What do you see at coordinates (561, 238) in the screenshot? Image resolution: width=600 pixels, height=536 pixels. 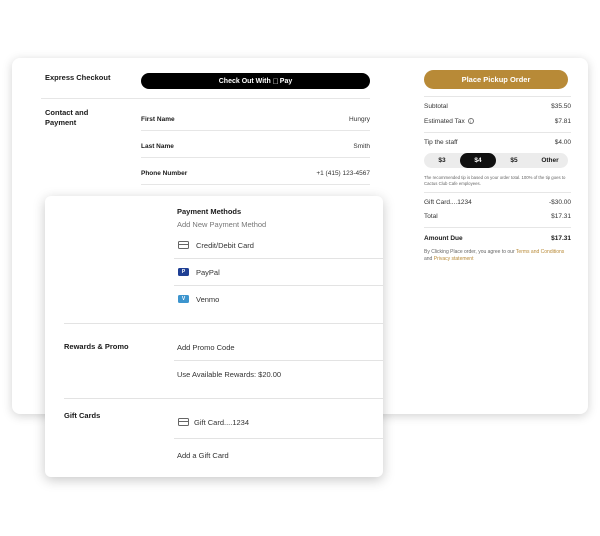 I see `amount-due-value: $17.31` at bounding box center [561, 238].